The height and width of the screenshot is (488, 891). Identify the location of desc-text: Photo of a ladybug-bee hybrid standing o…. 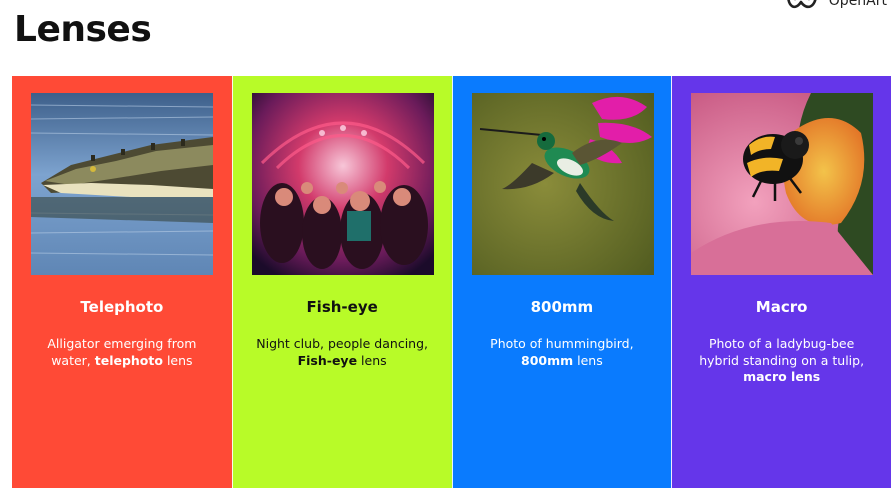
(782, 352).